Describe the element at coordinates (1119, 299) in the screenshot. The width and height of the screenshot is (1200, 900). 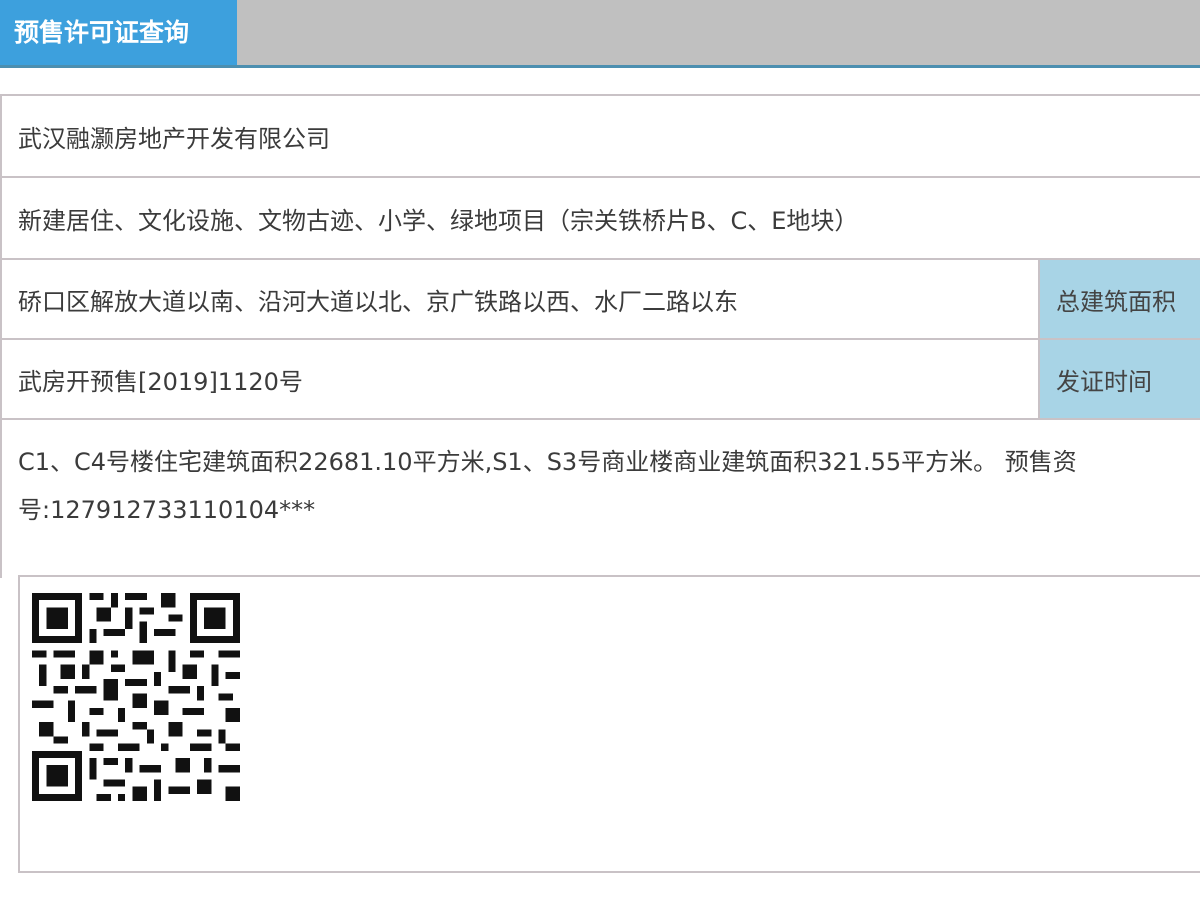
I see `total-area-label: 总建筑面积` at that location.